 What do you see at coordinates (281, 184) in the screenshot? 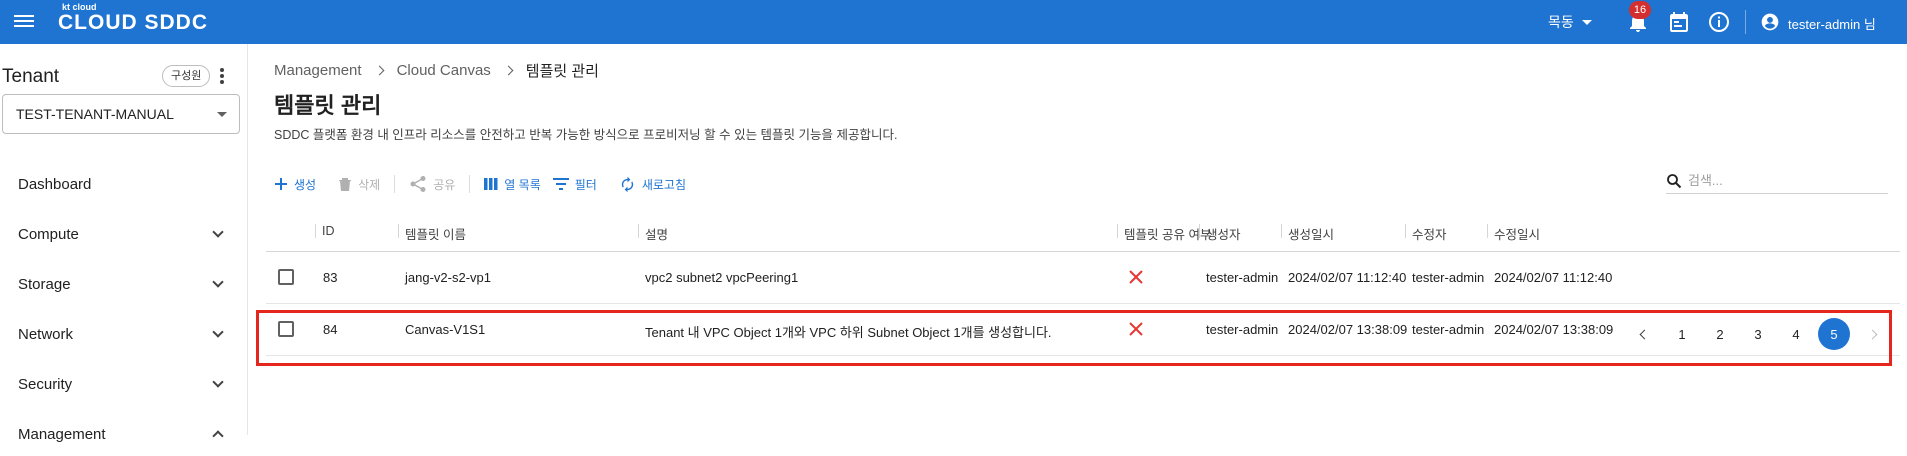
I see `plus-icon` at bounding box center [281, 184].